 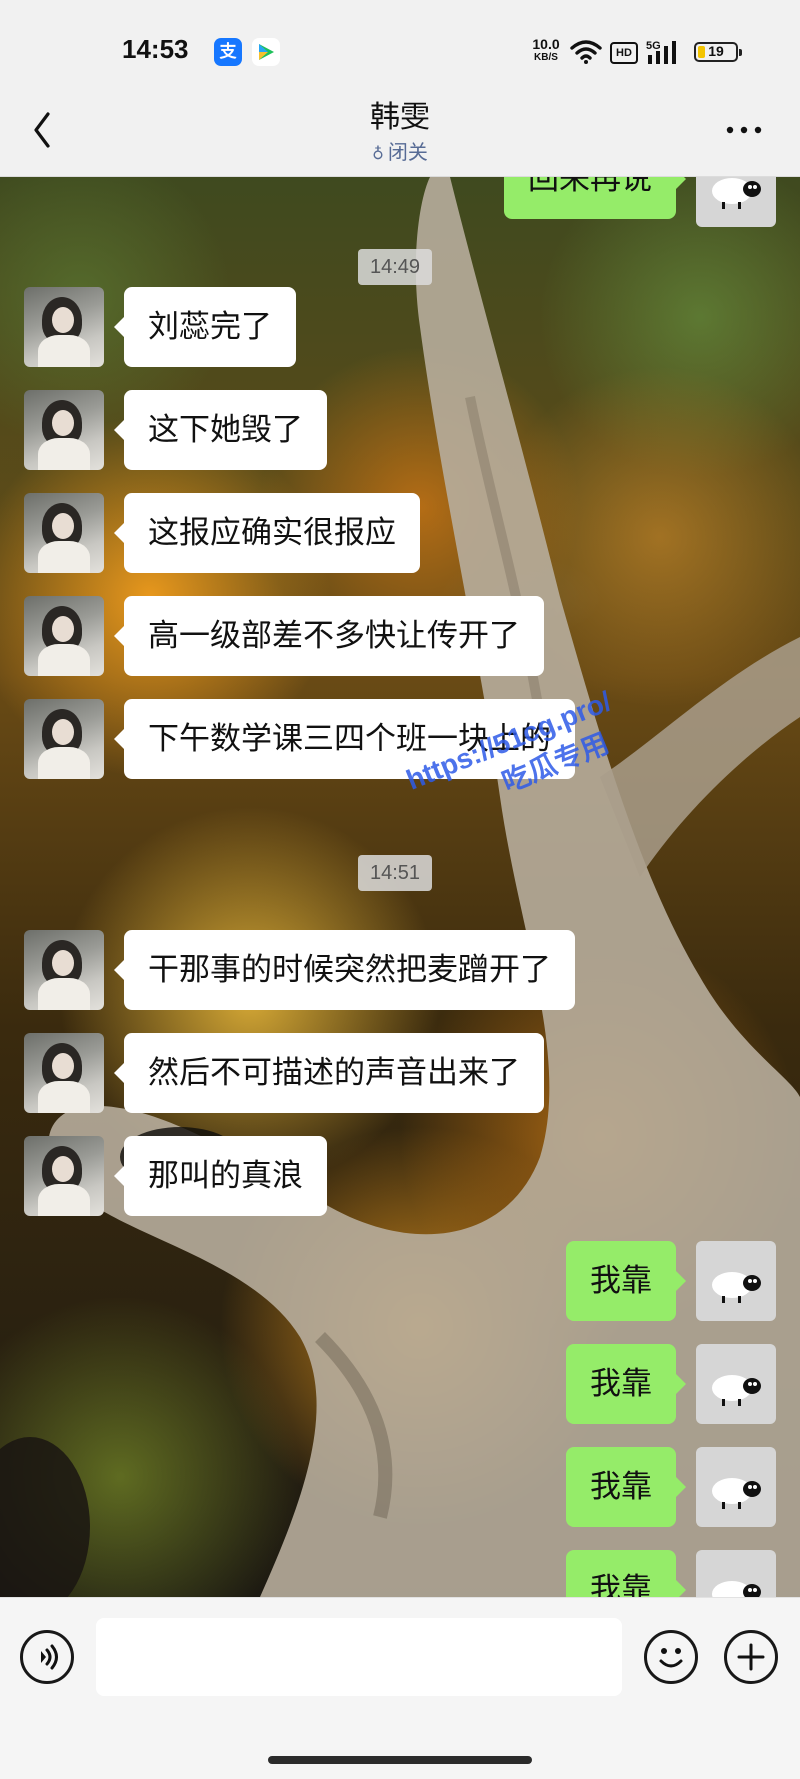 What do you see at coordinates (400, 114) in the screenshot?
I see `contact-name: 韩雯` at bounding box center [400, 114].